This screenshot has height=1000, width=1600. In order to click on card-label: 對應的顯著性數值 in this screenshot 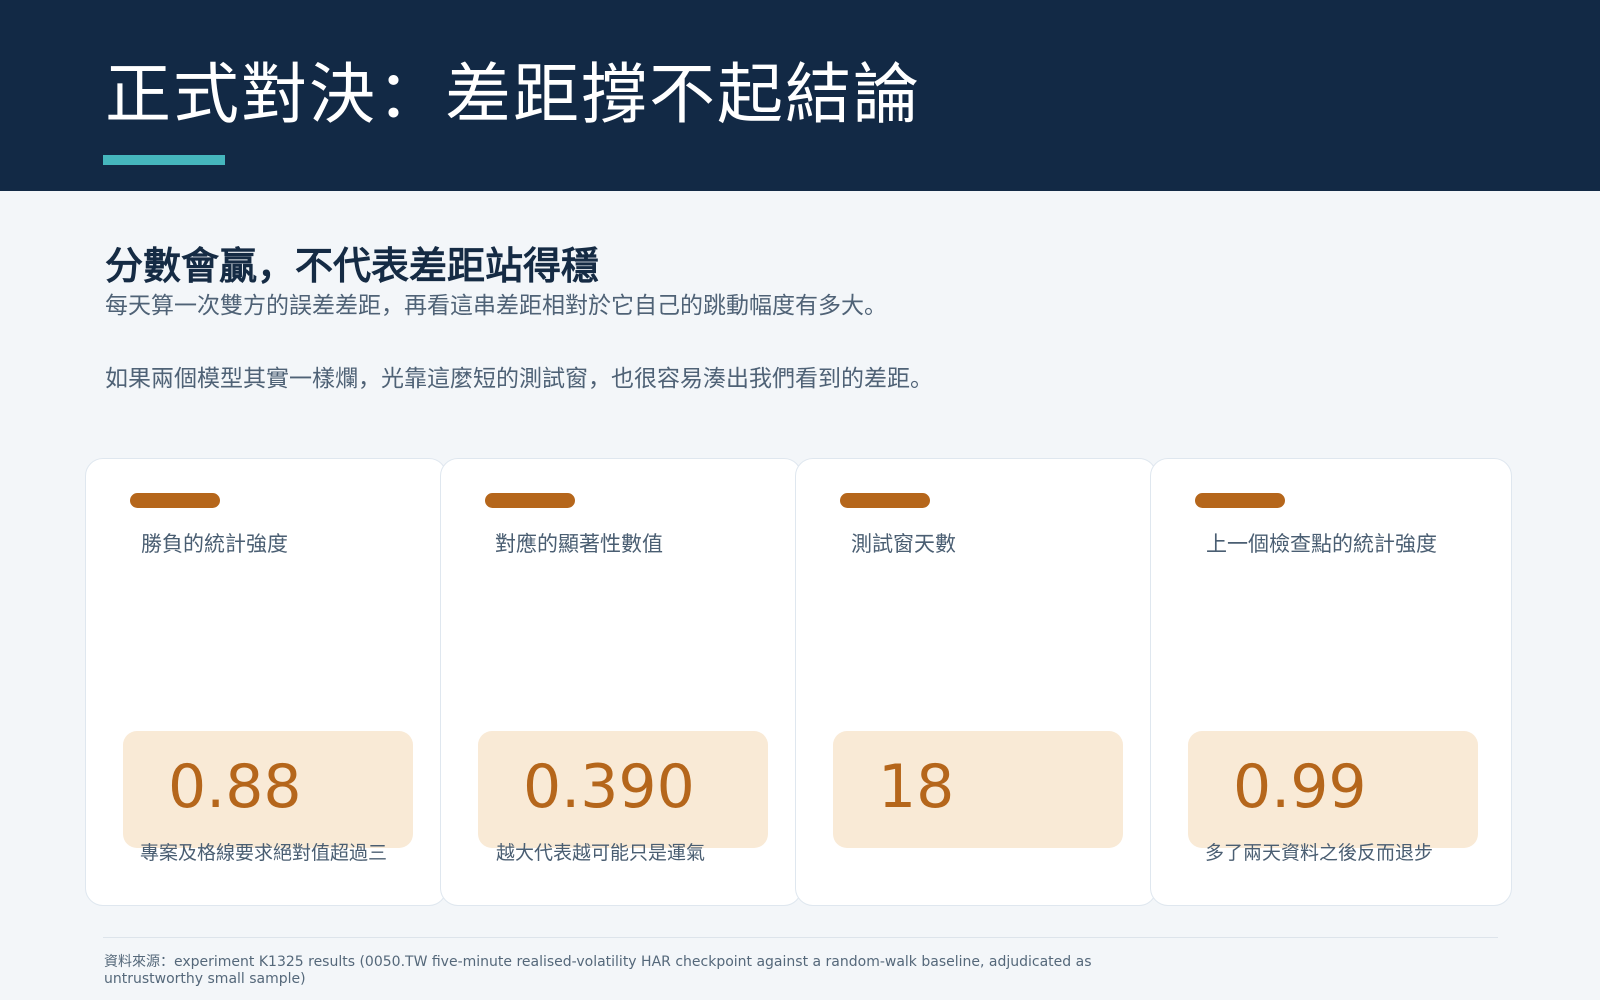, I will do `click(579, 544)`.